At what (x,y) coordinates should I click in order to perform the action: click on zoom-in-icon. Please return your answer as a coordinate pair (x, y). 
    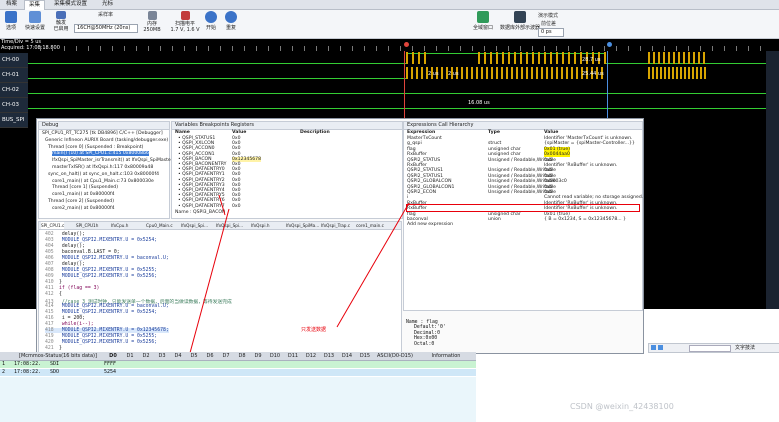
    Looking at the image, I should click on (653, 347).